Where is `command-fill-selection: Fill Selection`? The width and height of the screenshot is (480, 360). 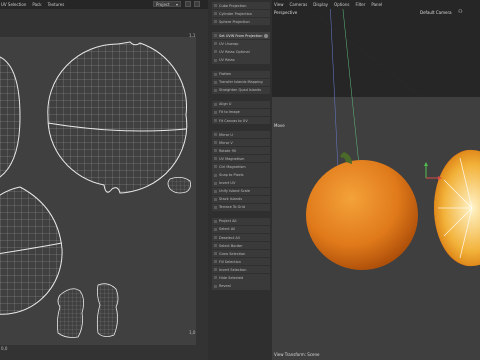 command-fill-selection: Fill Selection is located at coordinates (241, 262).